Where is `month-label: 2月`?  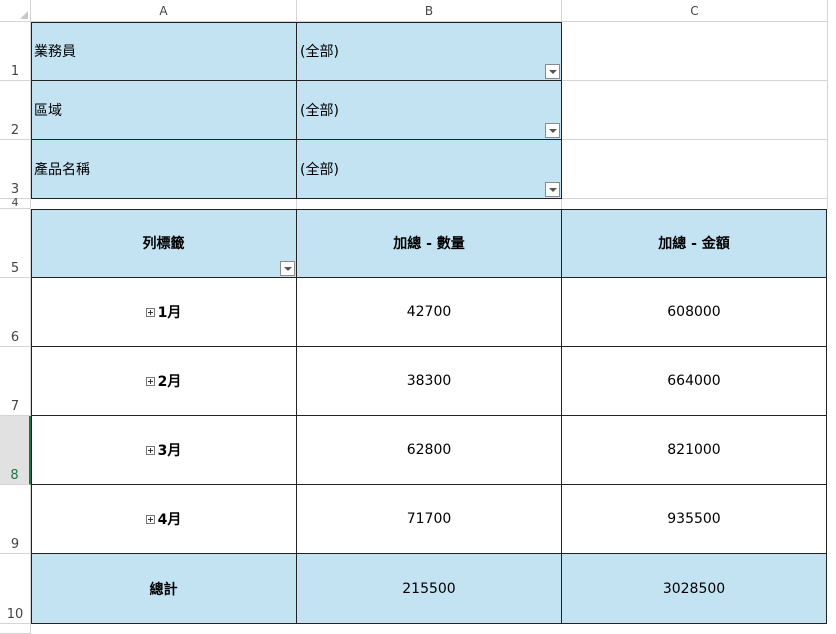 month-label: 2月 is located at coordinates (169, 382).